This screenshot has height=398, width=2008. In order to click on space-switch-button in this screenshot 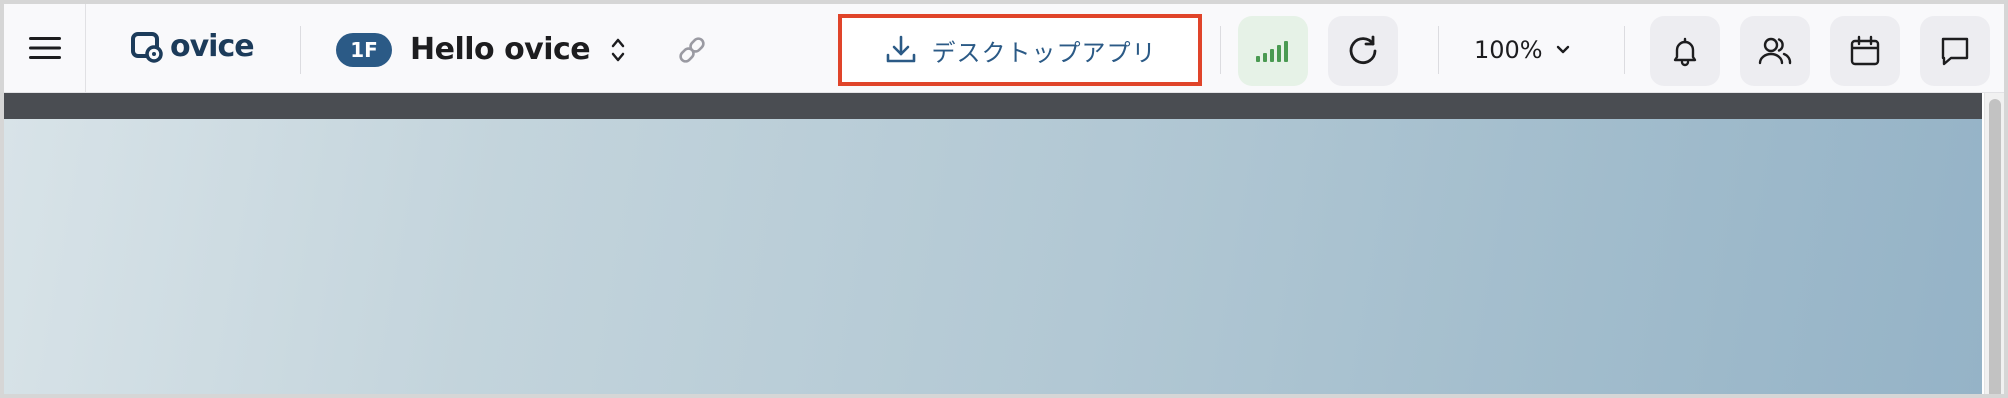, I will do `click(618, 50)`.